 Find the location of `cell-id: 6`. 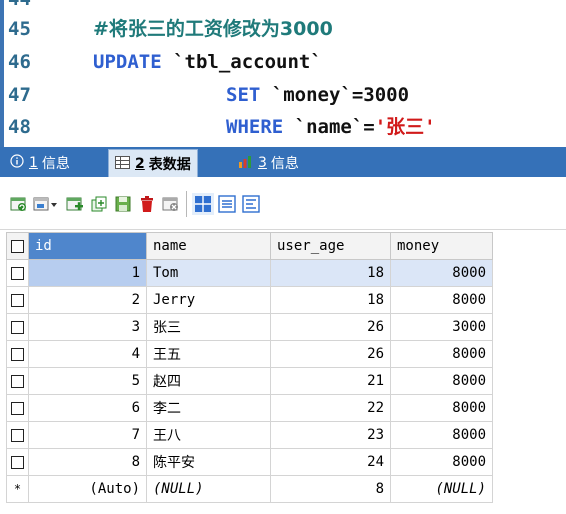

cell-id: 6 is located at coordinates (87, 408).